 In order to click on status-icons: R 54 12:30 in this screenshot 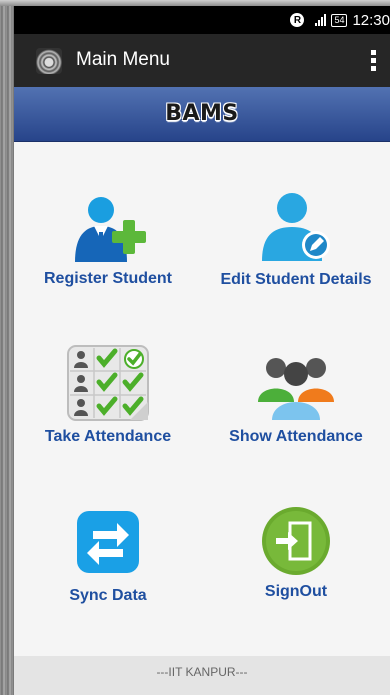, I will do `click(340, 20)`.